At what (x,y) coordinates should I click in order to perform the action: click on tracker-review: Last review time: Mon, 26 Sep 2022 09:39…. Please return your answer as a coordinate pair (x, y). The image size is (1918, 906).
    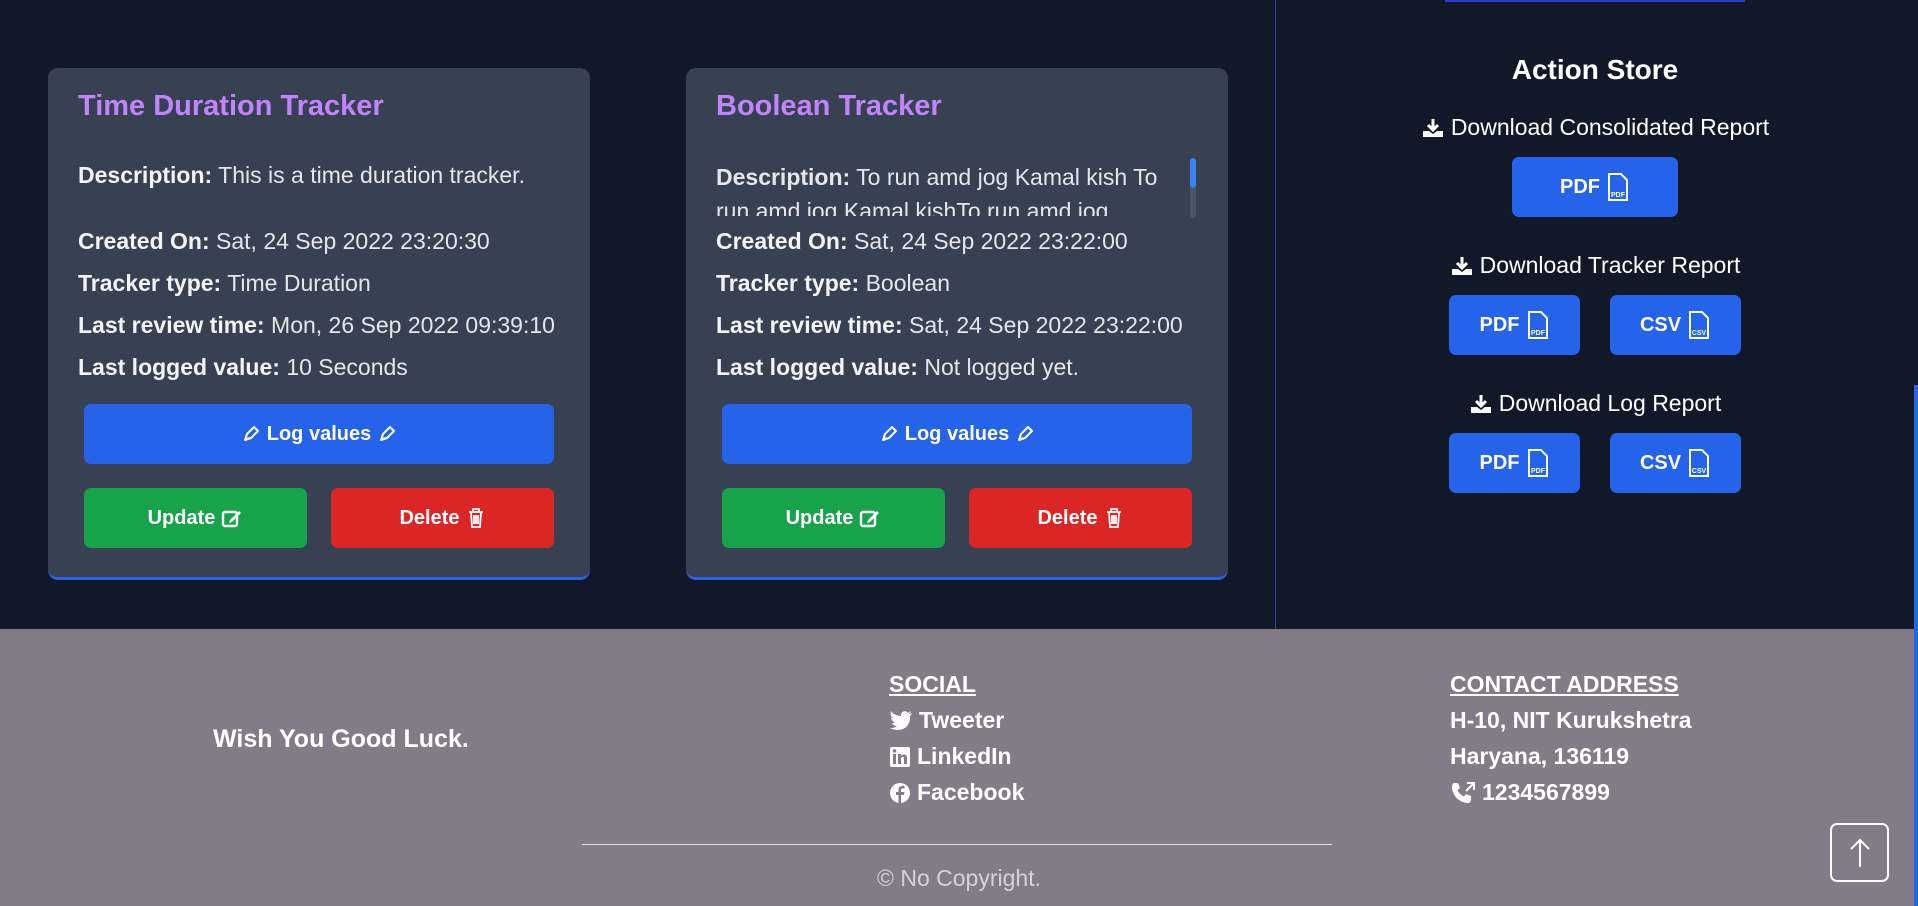
    Looking at the image, I should click on (316, 325).